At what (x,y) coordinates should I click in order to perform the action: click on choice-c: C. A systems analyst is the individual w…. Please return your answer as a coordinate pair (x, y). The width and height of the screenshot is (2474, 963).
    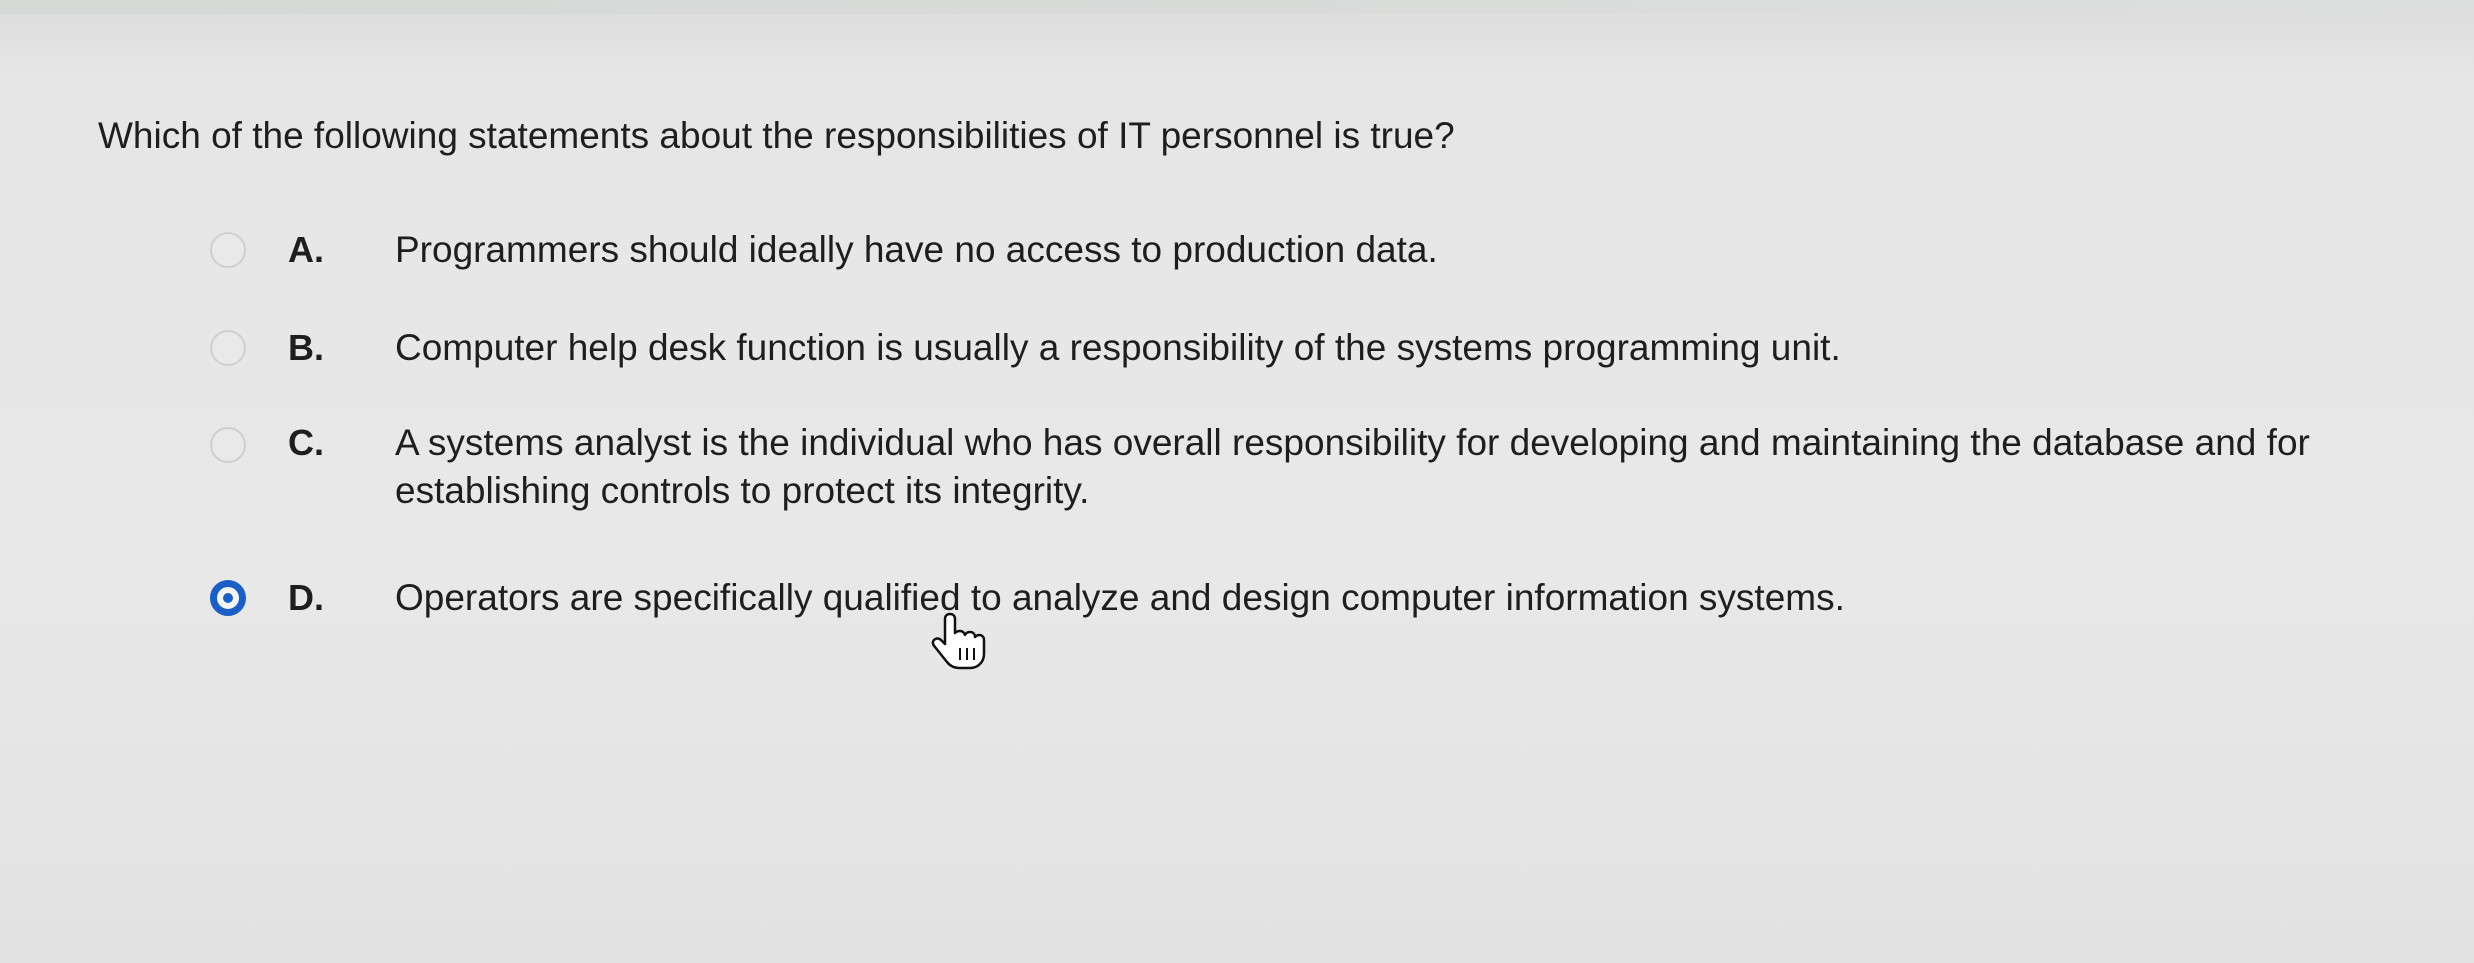
    Looking at the image, I should click on (1330, 469).